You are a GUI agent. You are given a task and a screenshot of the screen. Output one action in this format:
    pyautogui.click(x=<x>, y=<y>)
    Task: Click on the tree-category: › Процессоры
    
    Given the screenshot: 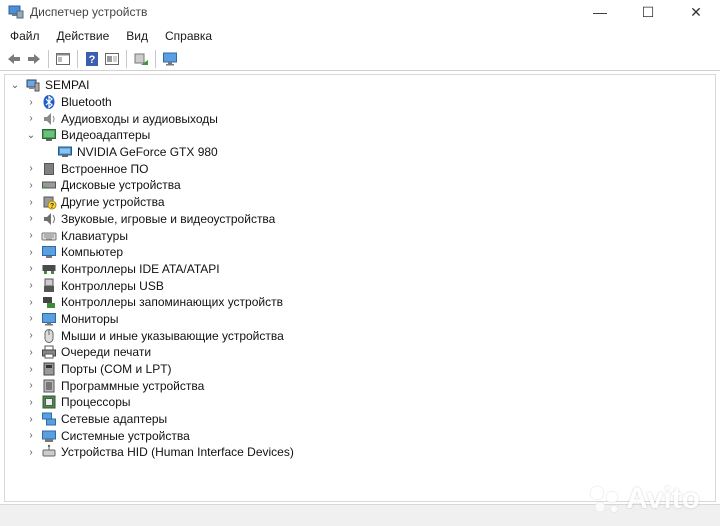 What is the action you would take?
    pyautogui.click(x=360, y=402)
    